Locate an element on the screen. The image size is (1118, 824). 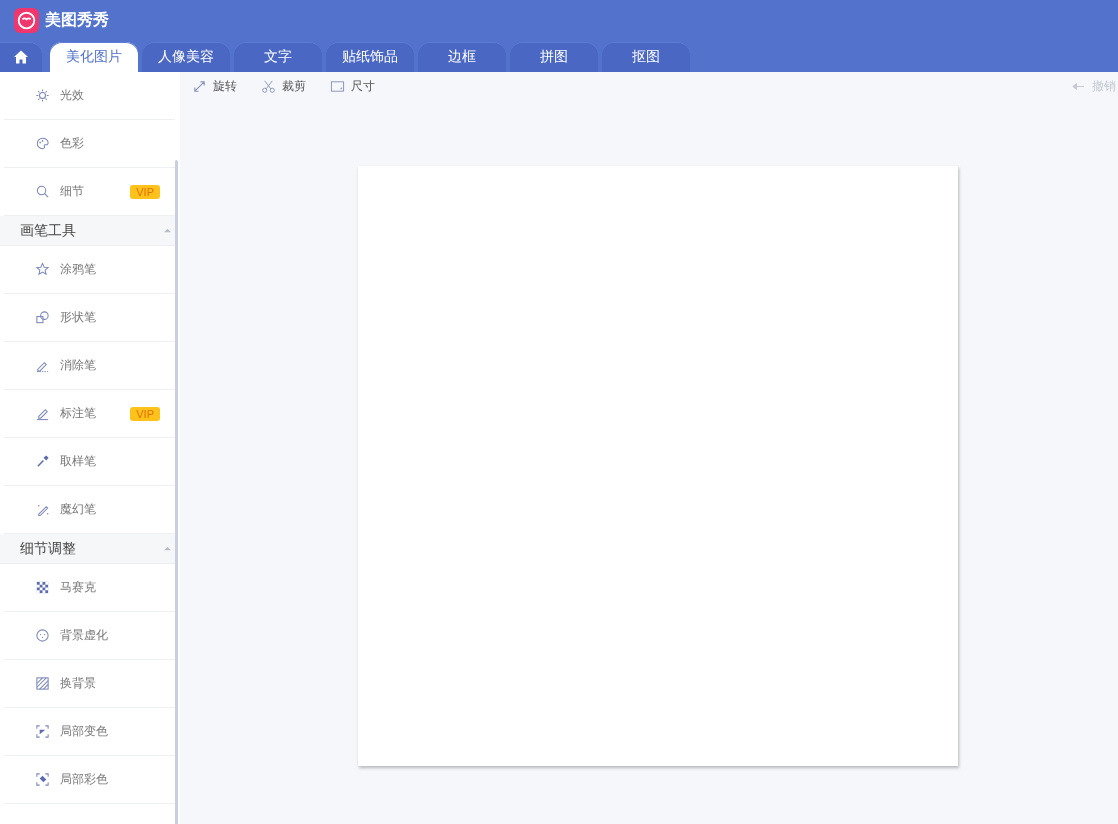
tab: 文字 is located at coordinates (278, 57).